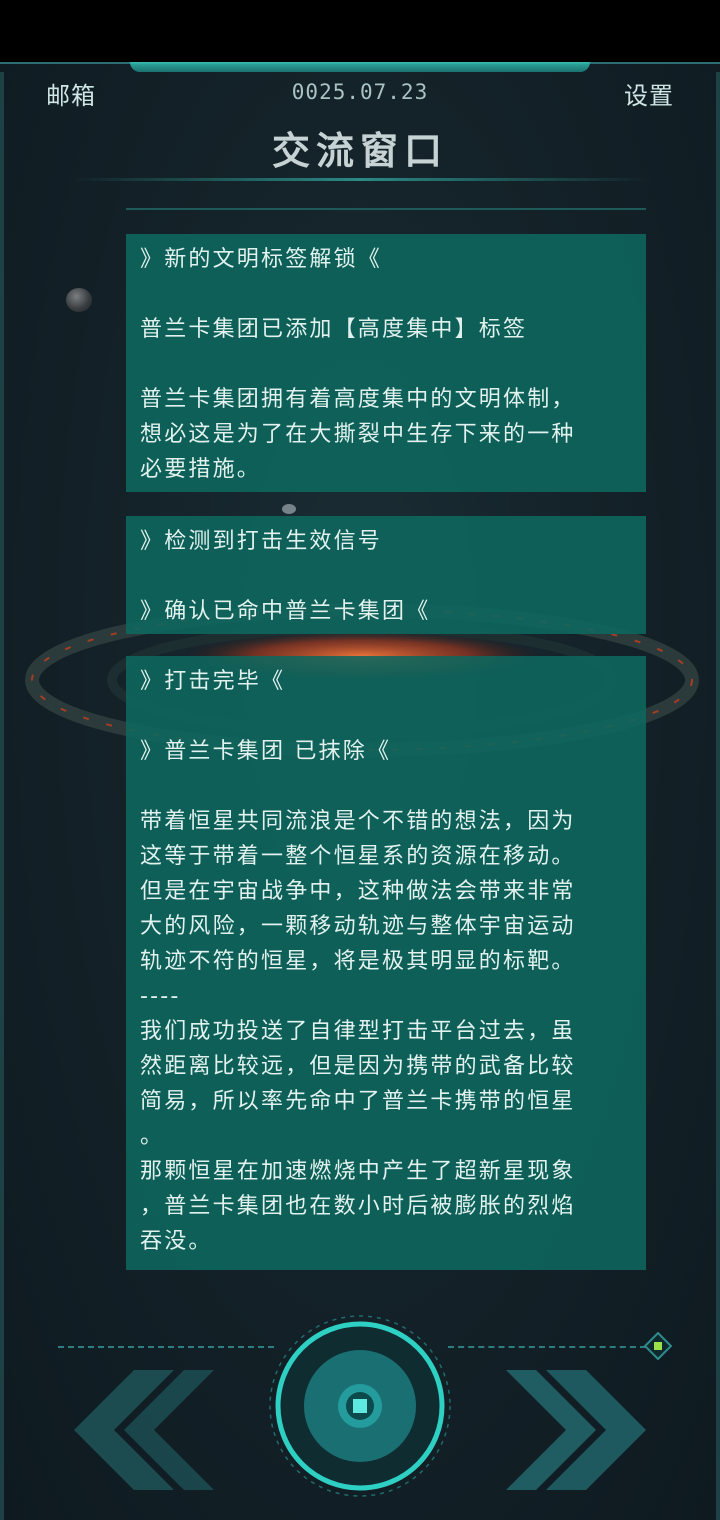 The height and width of the screenshot is (1520, 720). I want to click on message-line: 吞没。, so click(176, 1241).